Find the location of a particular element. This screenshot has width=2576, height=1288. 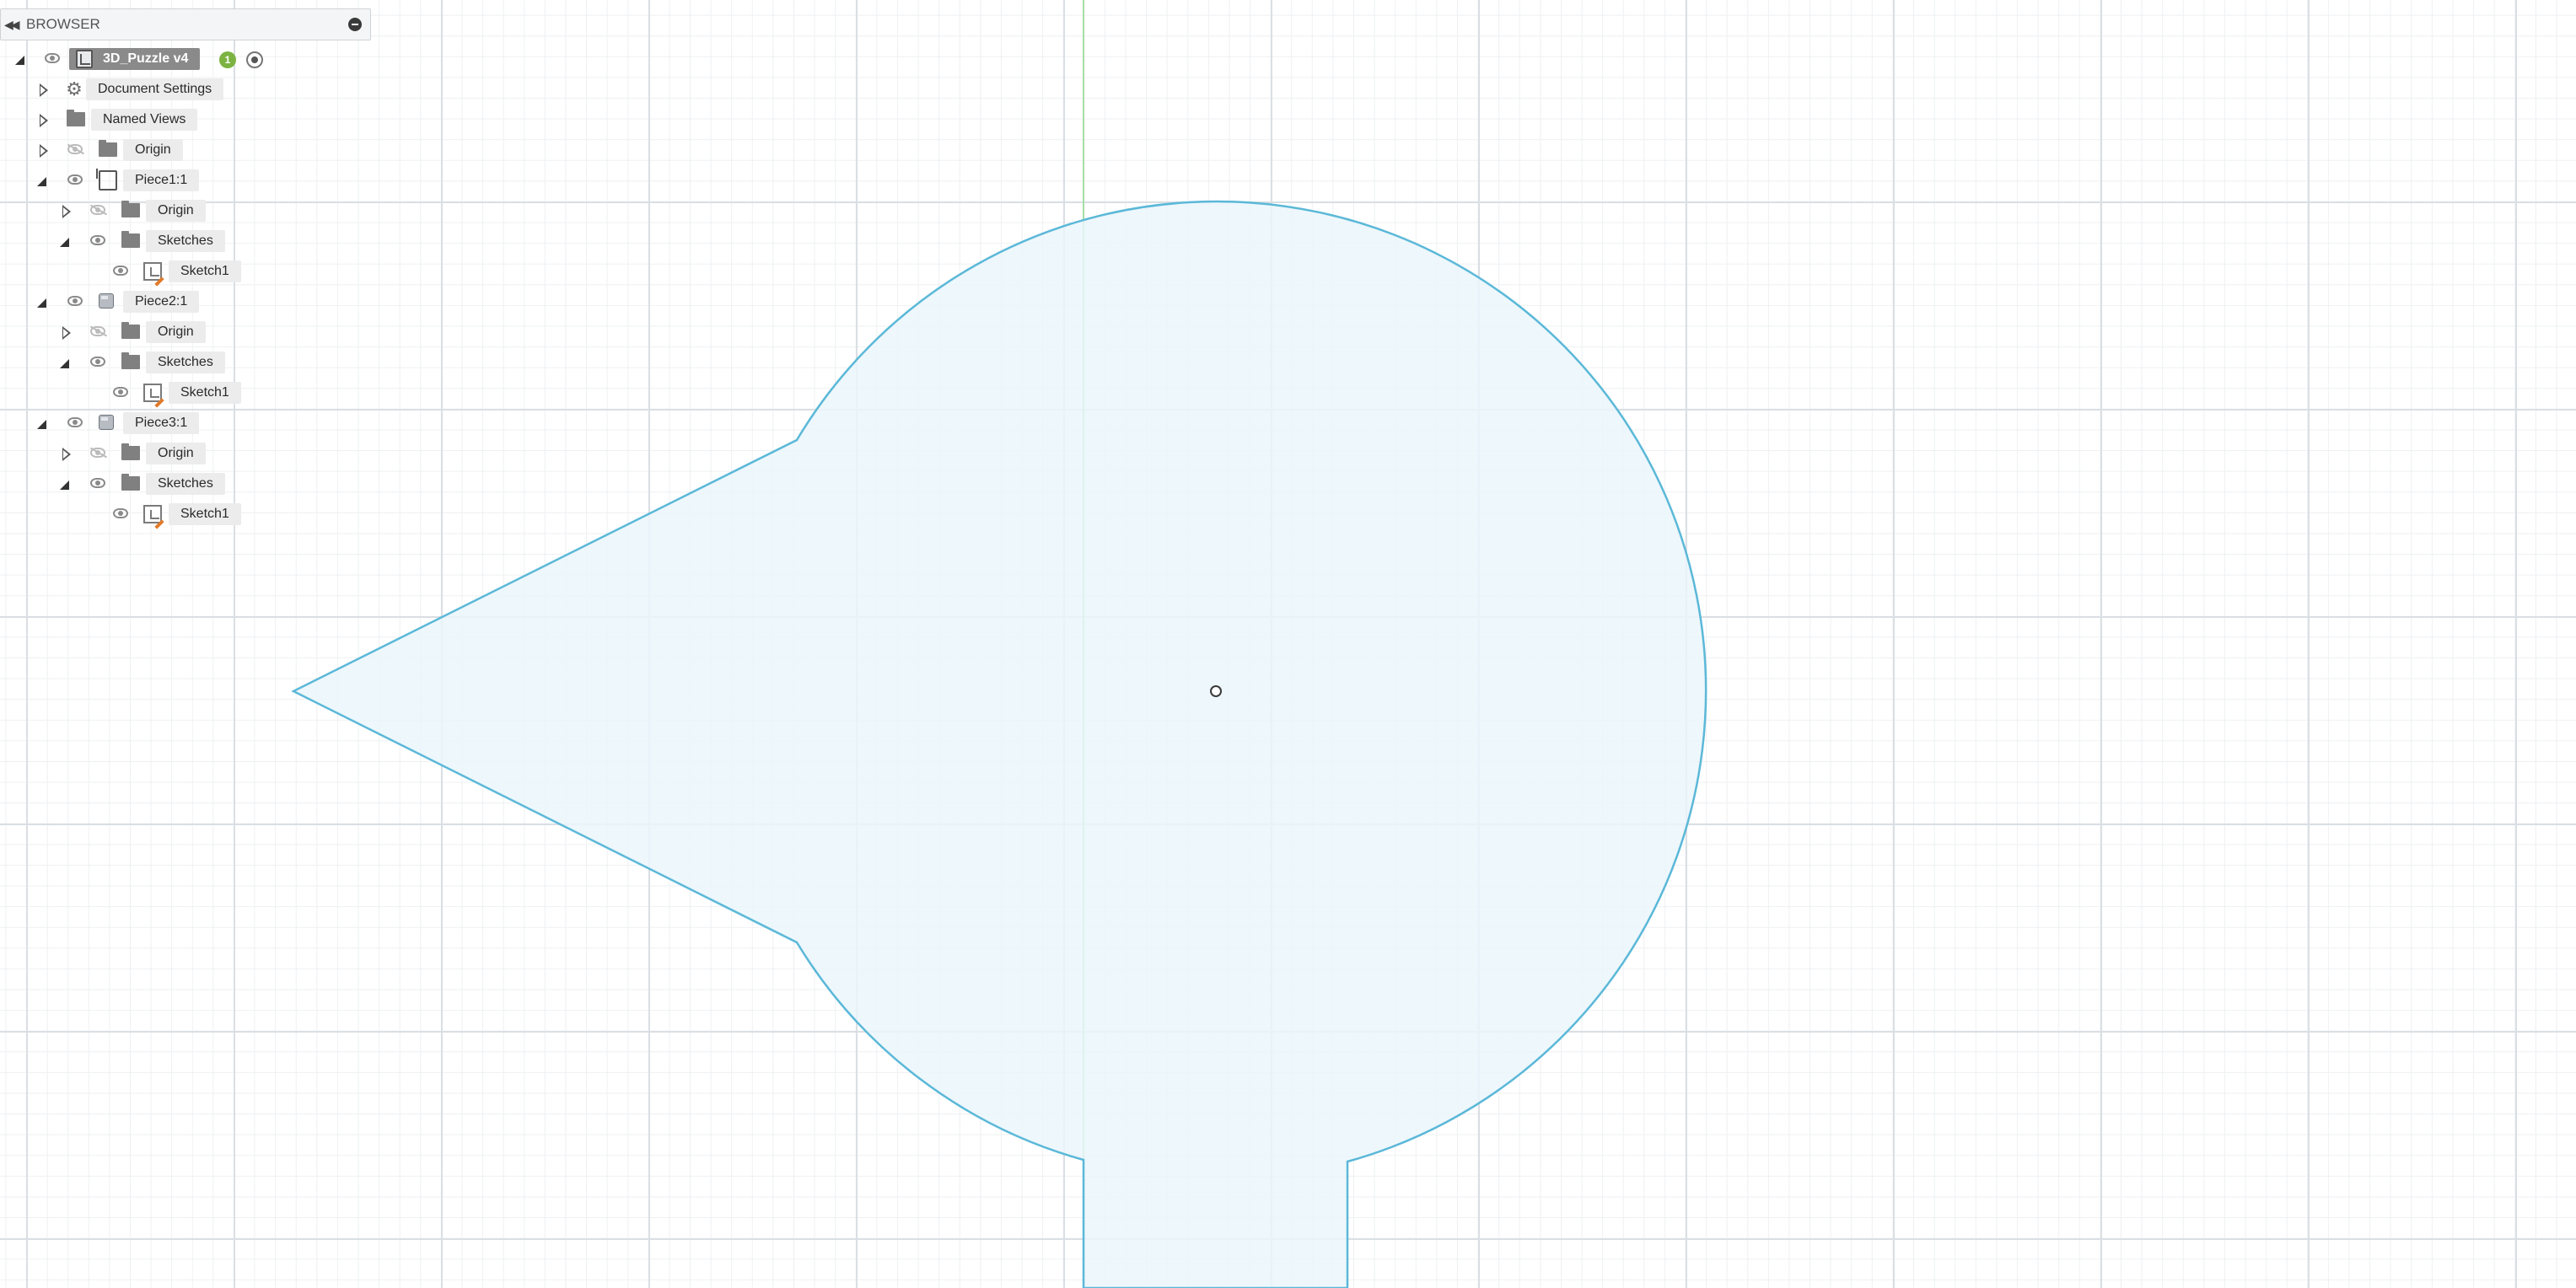

tree-node-label: Piece3:1 is located at coordinates (161, 423).